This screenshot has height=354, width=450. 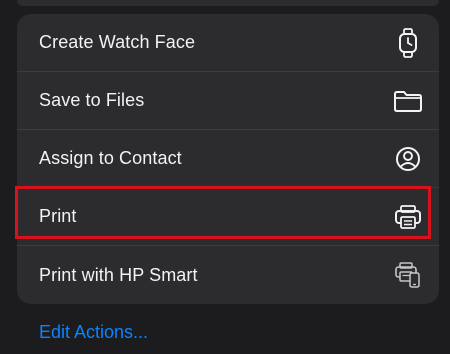 I want to click on previous-section-edge, so click(x=228, y=3).